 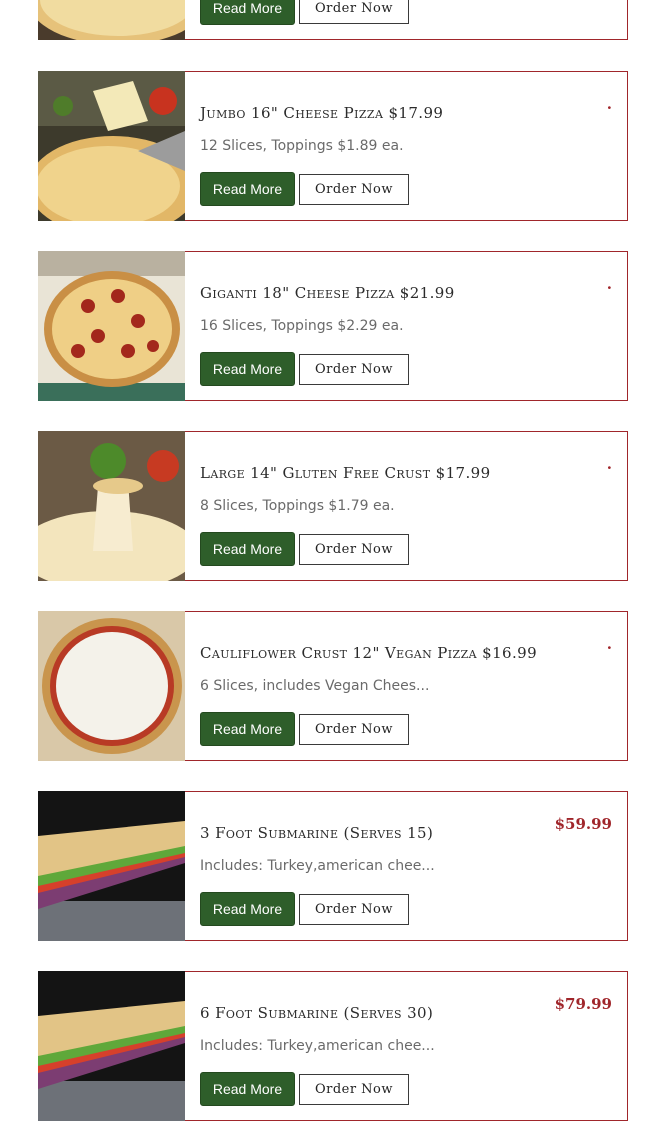 What do you see at coordinates (302, 326) in the screenshot?
I see `item-description: 16 Slices, Toppings $2.29 ea.` at bounding box center [302, 326].